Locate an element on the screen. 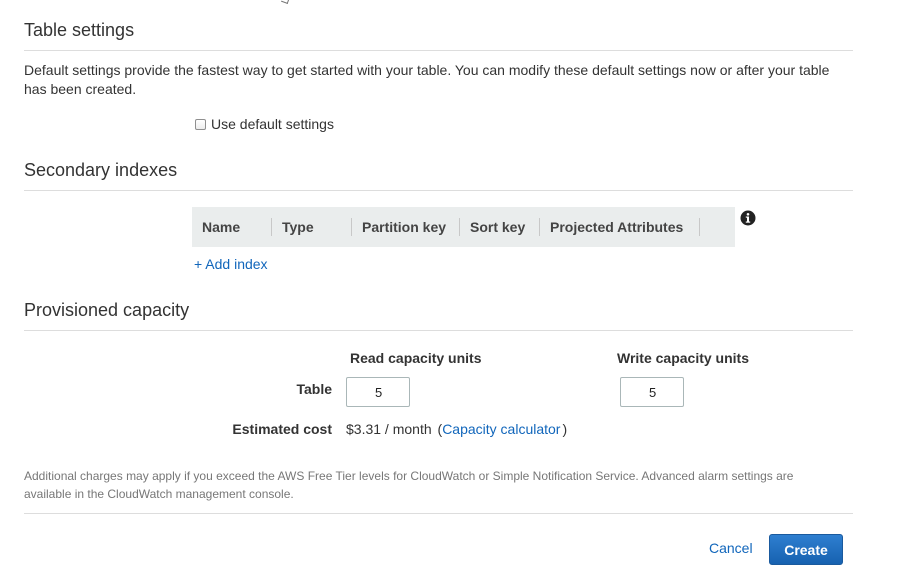  column-header-projected-attributes: Projected Attributes is located at coordinates (620, 227).